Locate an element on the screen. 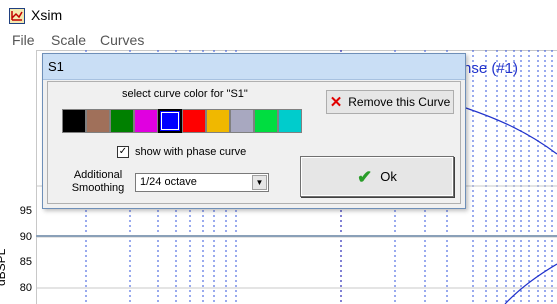  color-swatch-lime is located at coordinates (266, 121).